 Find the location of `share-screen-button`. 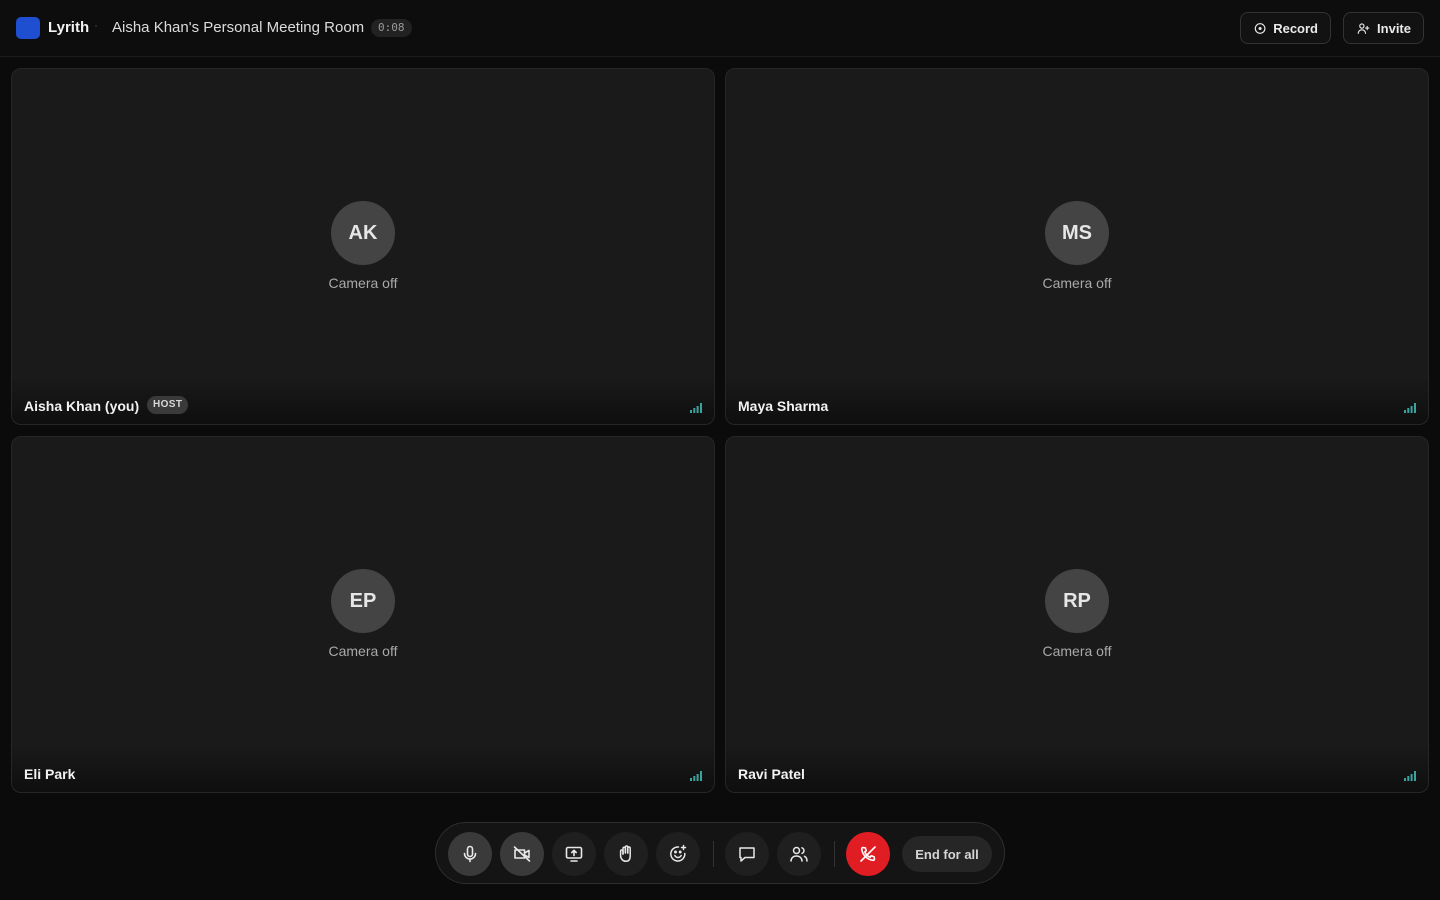

share-screen-button is located at coordinates (574, 854).